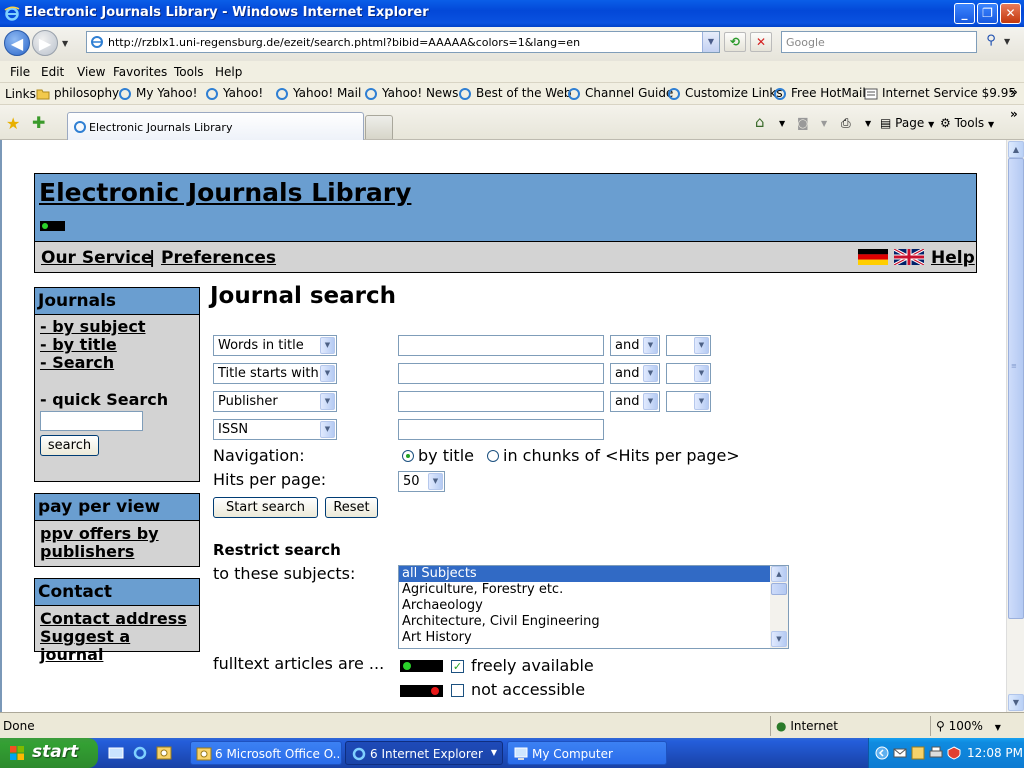  I want to click on contact-address-link: Contact address, so click(117, 619).